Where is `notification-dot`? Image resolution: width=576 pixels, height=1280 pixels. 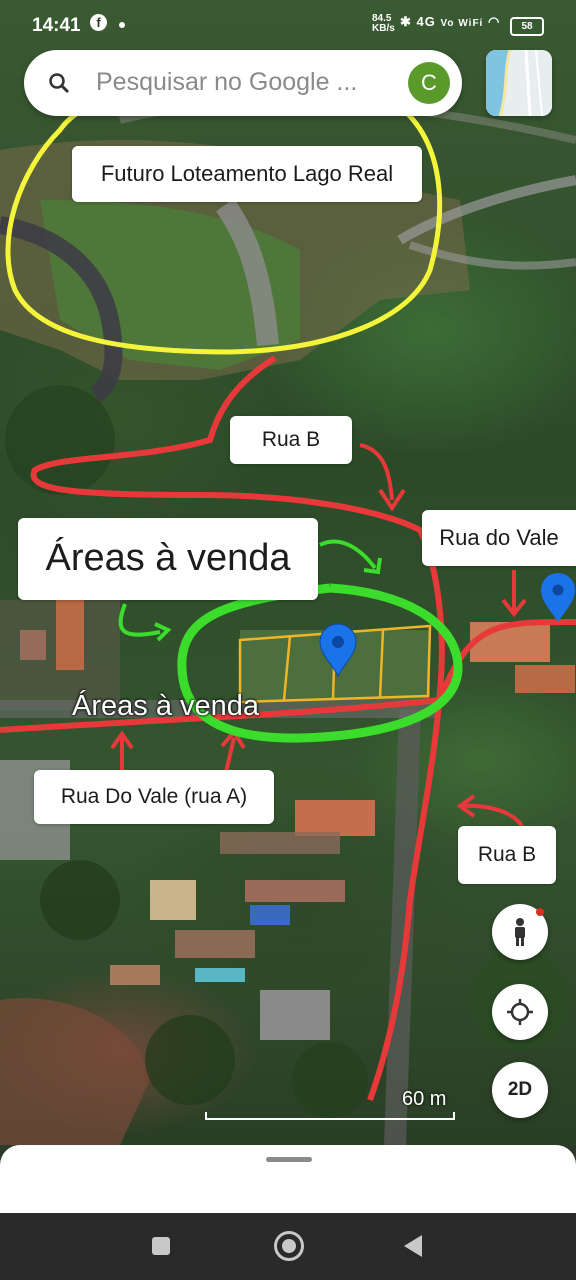
notification-dot is located at coordinates (540, 912).